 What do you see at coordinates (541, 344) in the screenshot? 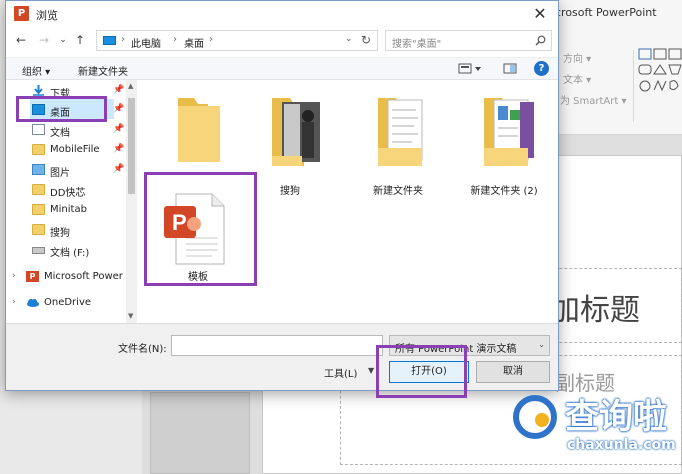
I see `chevron-down-icon: ⌄` at bounding box center [541, 344].